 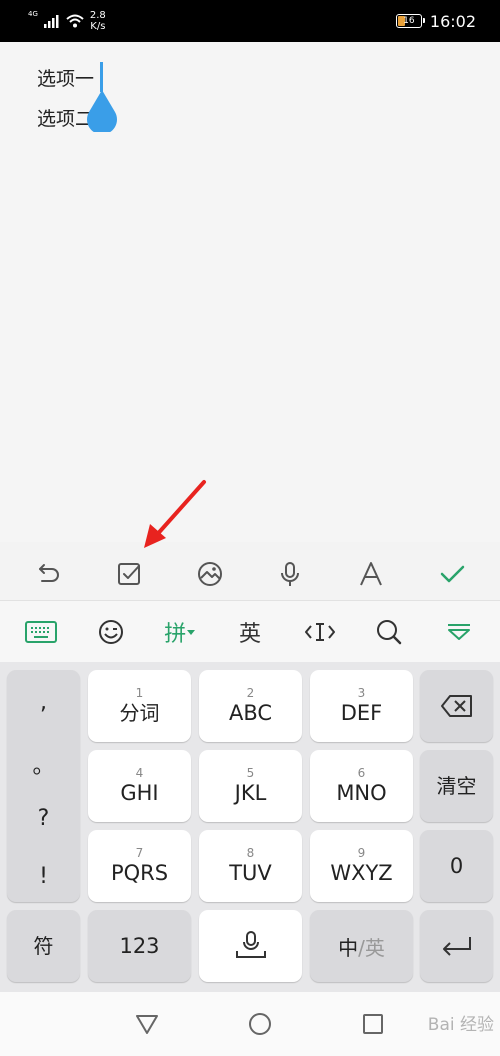 I want to click on enter-key, so click(x=456, y=946).